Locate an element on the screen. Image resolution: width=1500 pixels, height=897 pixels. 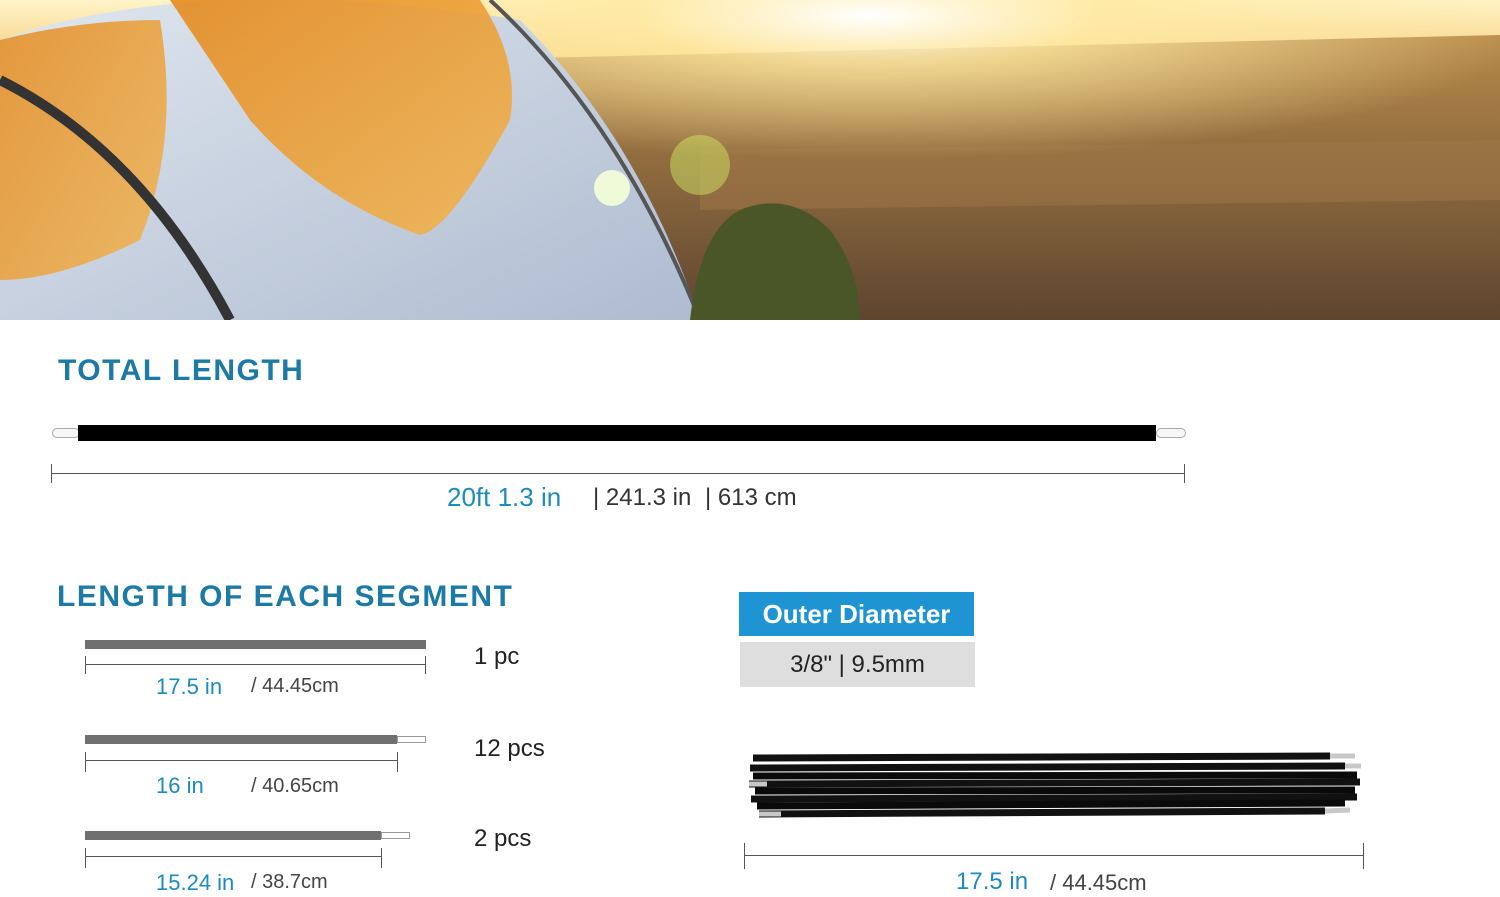
total-length-inches: | 241.3 in is located at coordinates (642, 497).